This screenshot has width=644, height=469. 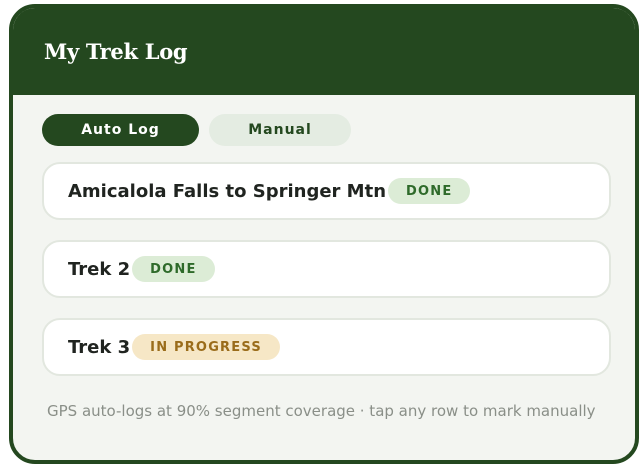 What do you see at coordinates (280, 130) in the screenshot?
I see `tab-manual: Manual` at bounding box center [280, 130].